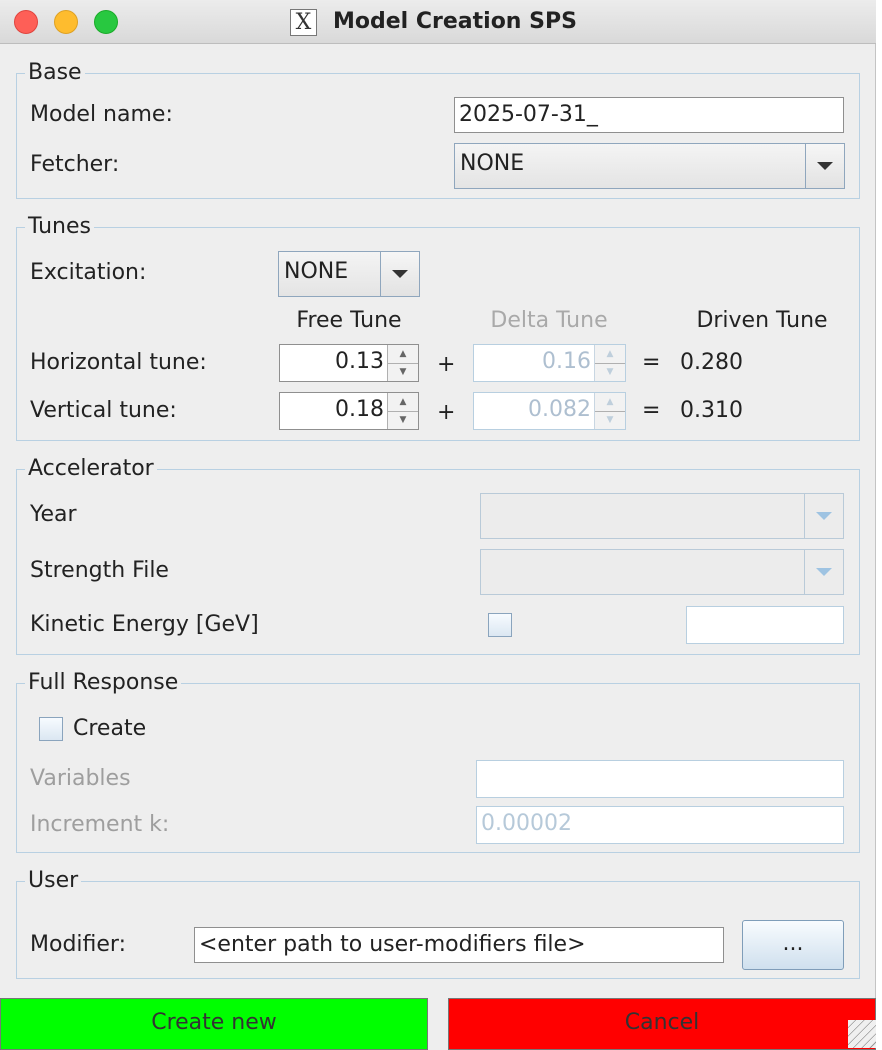  What do you see at coordinates (762, 320) in the screenshot?
I see `driven-tune-header: Driven Tune` at bounding box center [762, 320].